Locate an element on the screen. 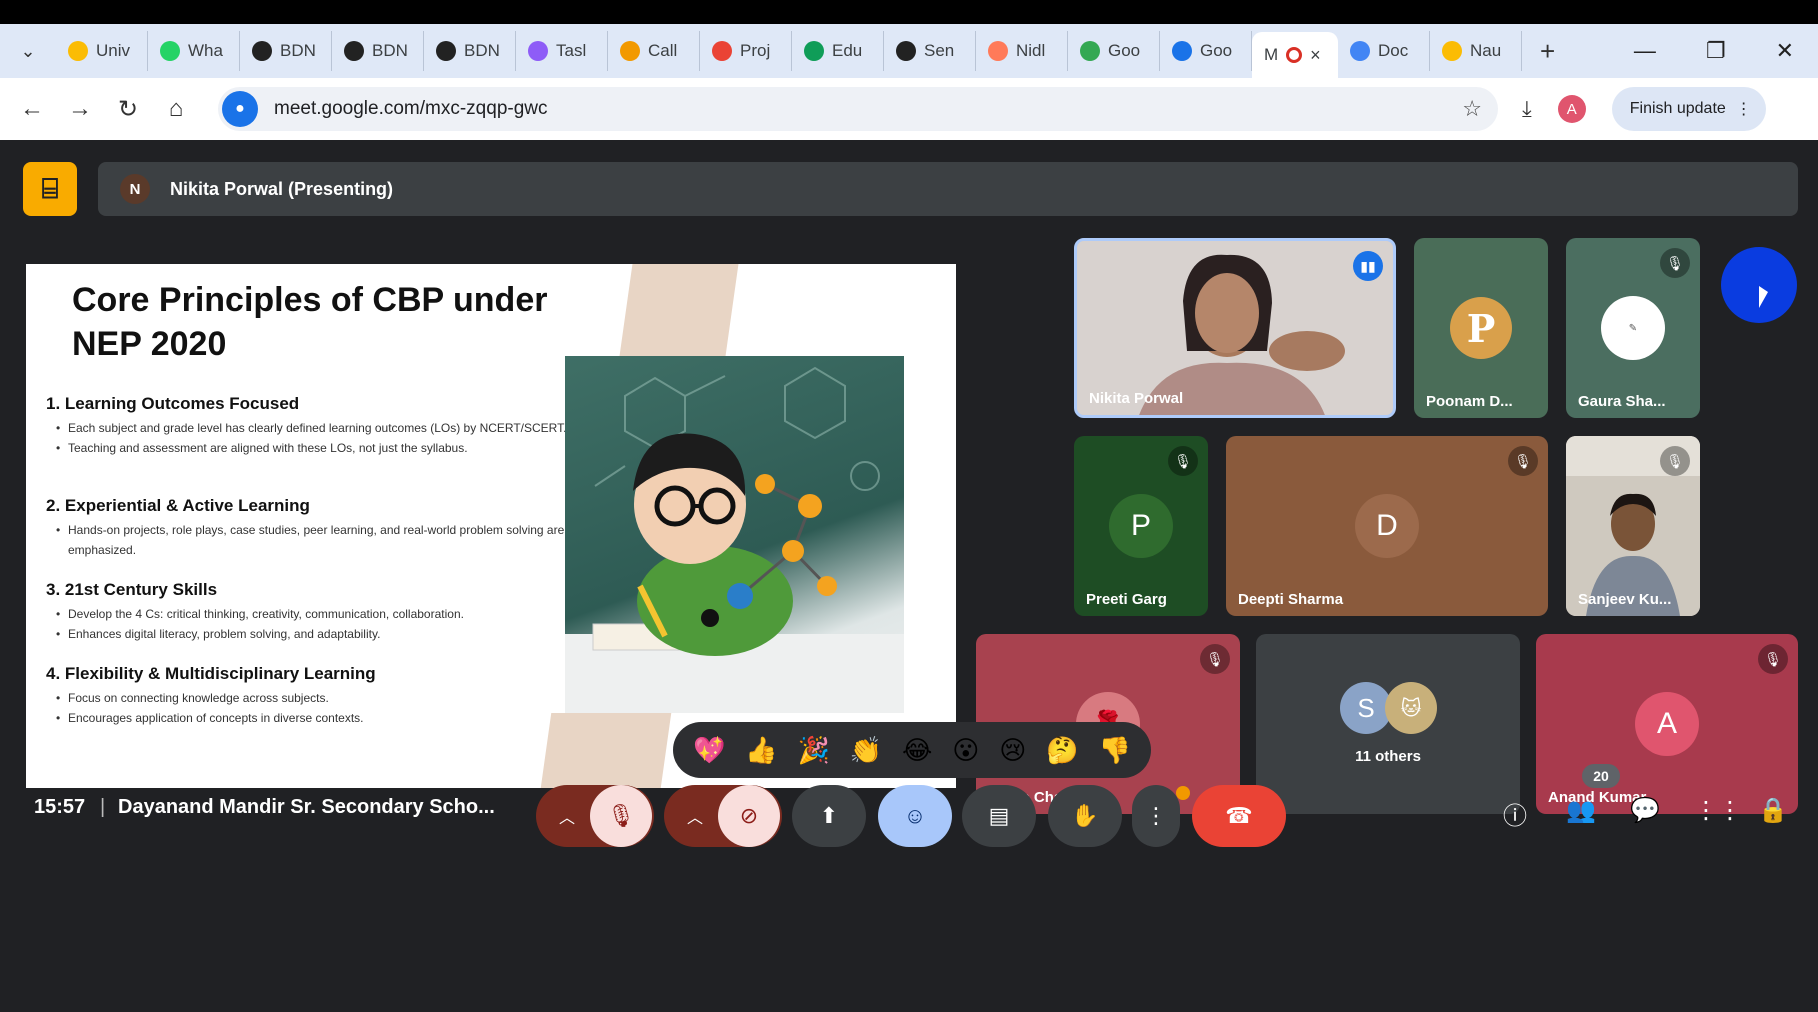 This screenshot has height=1012, width=1818. restore-button: ❐ is located at coordinates (1716, 51).